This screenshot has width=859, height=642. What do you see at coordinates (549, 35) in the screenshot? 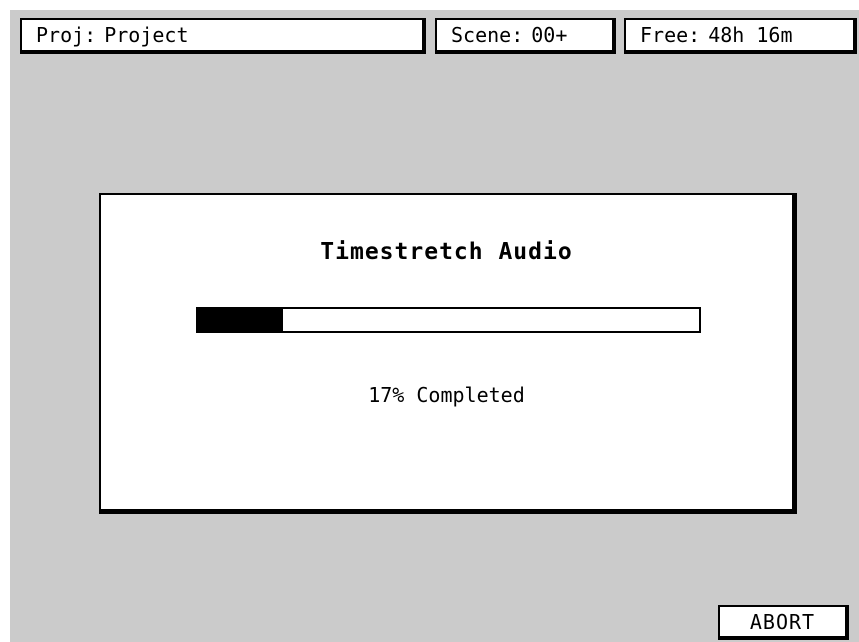
I see `scene-value: 00+` at bounding box center [549, 35].